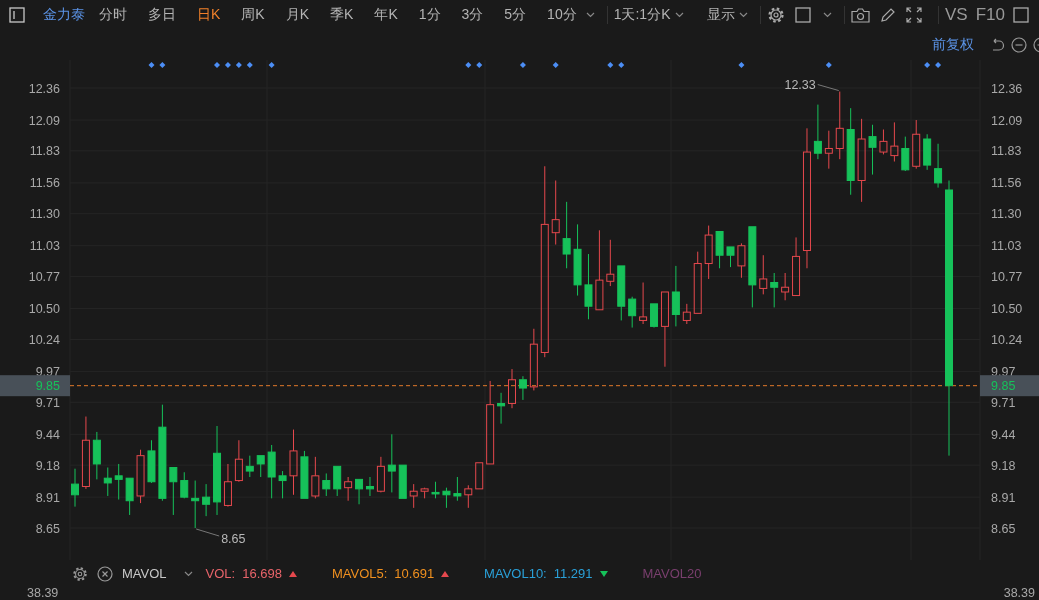  I want to click on indicator-name: MAVOL, so click(144, 573).